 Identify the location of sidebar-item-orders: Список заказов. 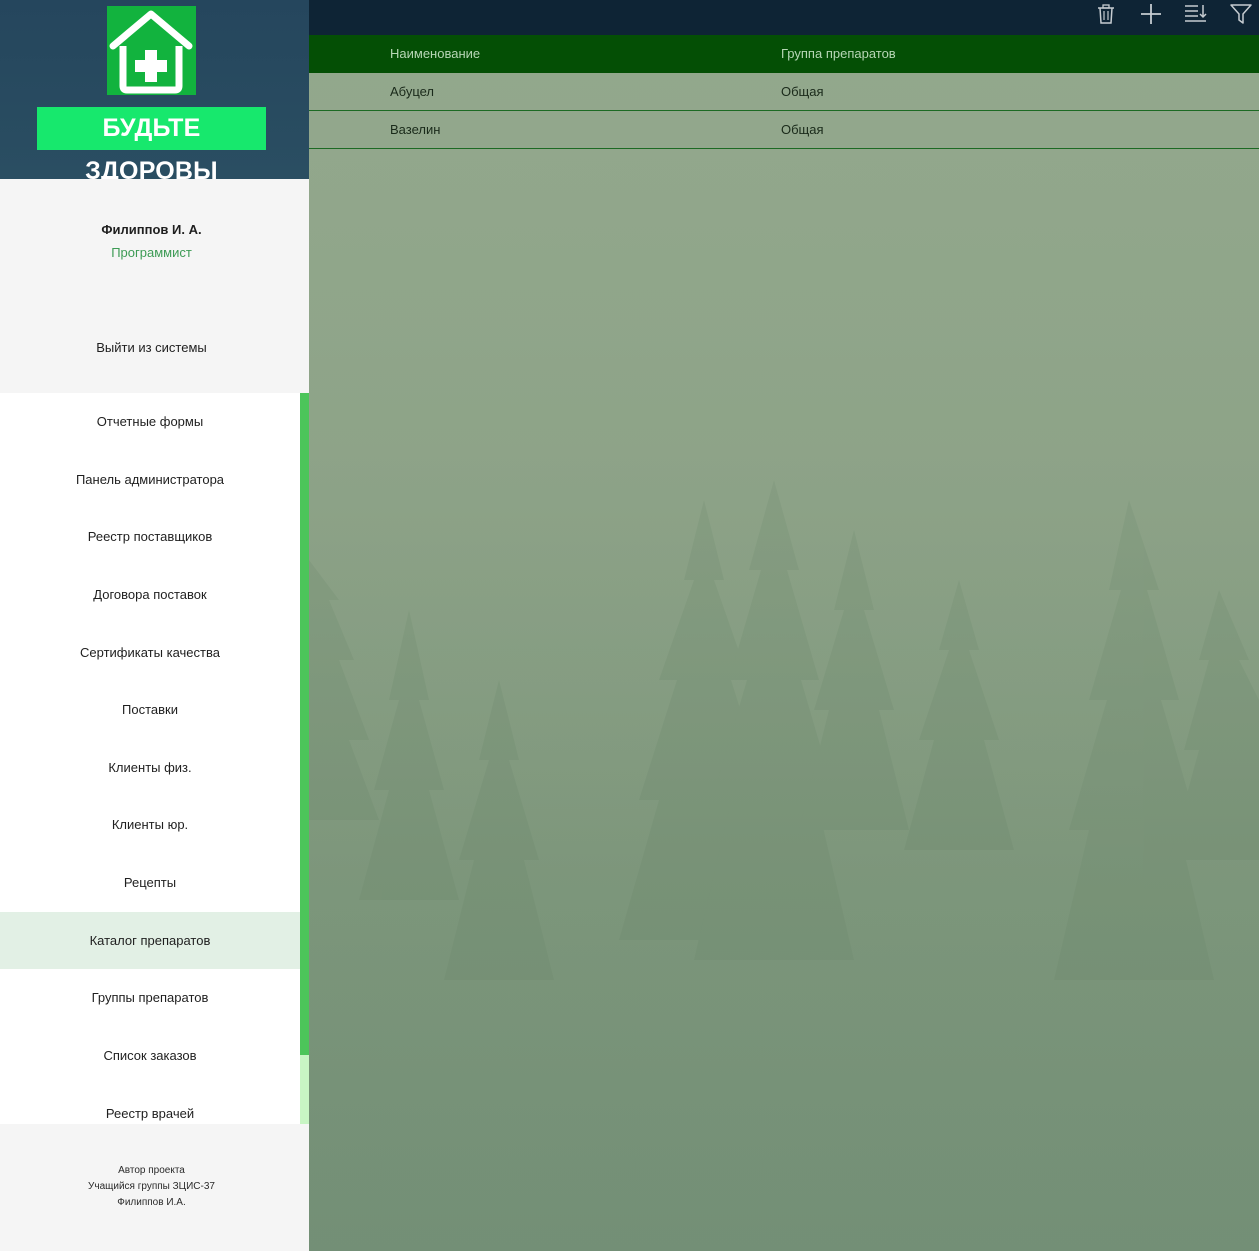
(150, 1055).